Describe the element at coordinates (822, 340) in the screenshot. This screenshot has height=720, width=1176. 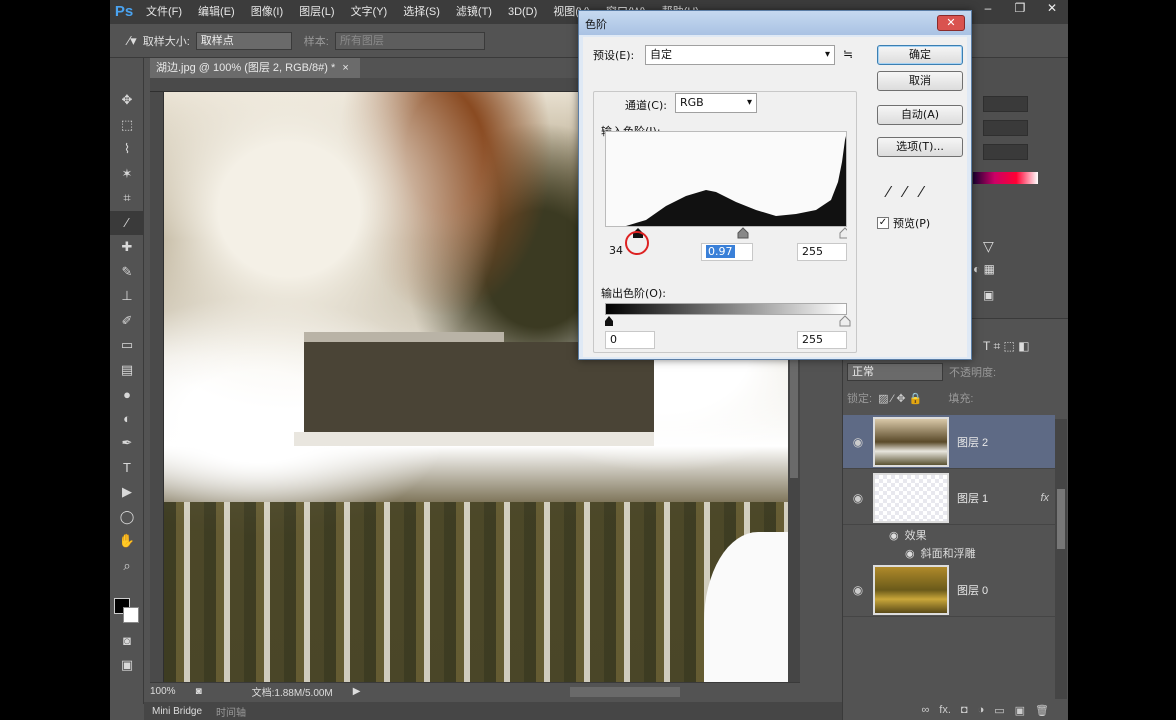
I see `output-white-field: 255` at that location.